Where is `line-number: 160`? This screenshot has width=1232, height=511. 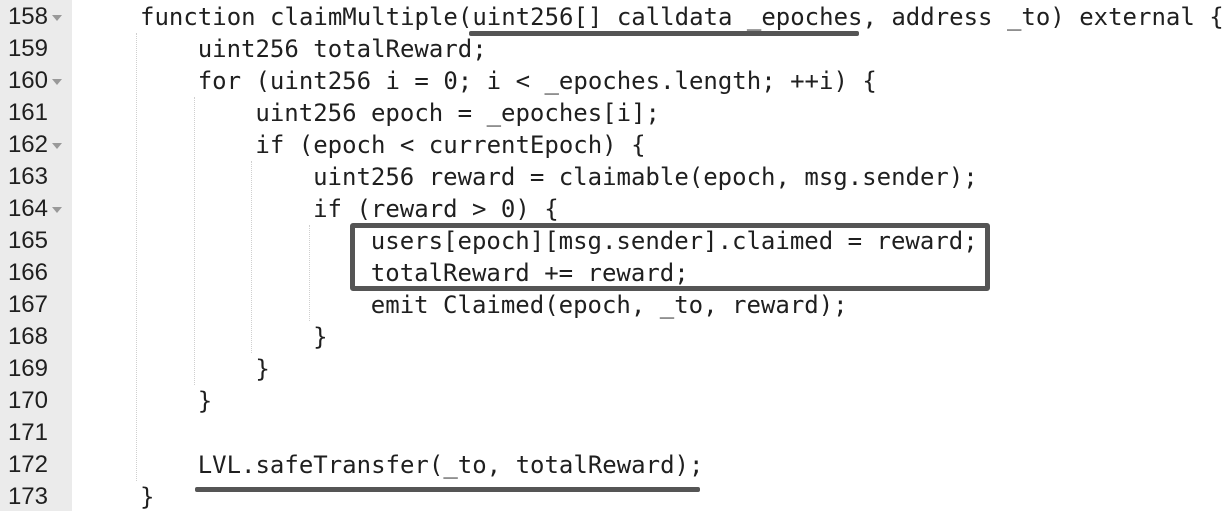 line-number: 160 is located at coordinates (27, 80).